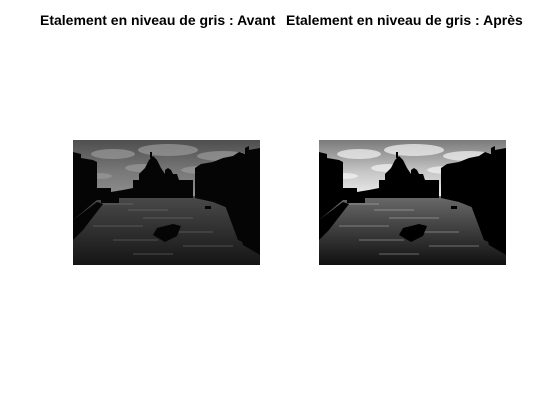  Describe the element at coordinates (404, 20) in the screenshot. I see `subplot-title-after: Etalement en niveau de gris : Après` at that location.